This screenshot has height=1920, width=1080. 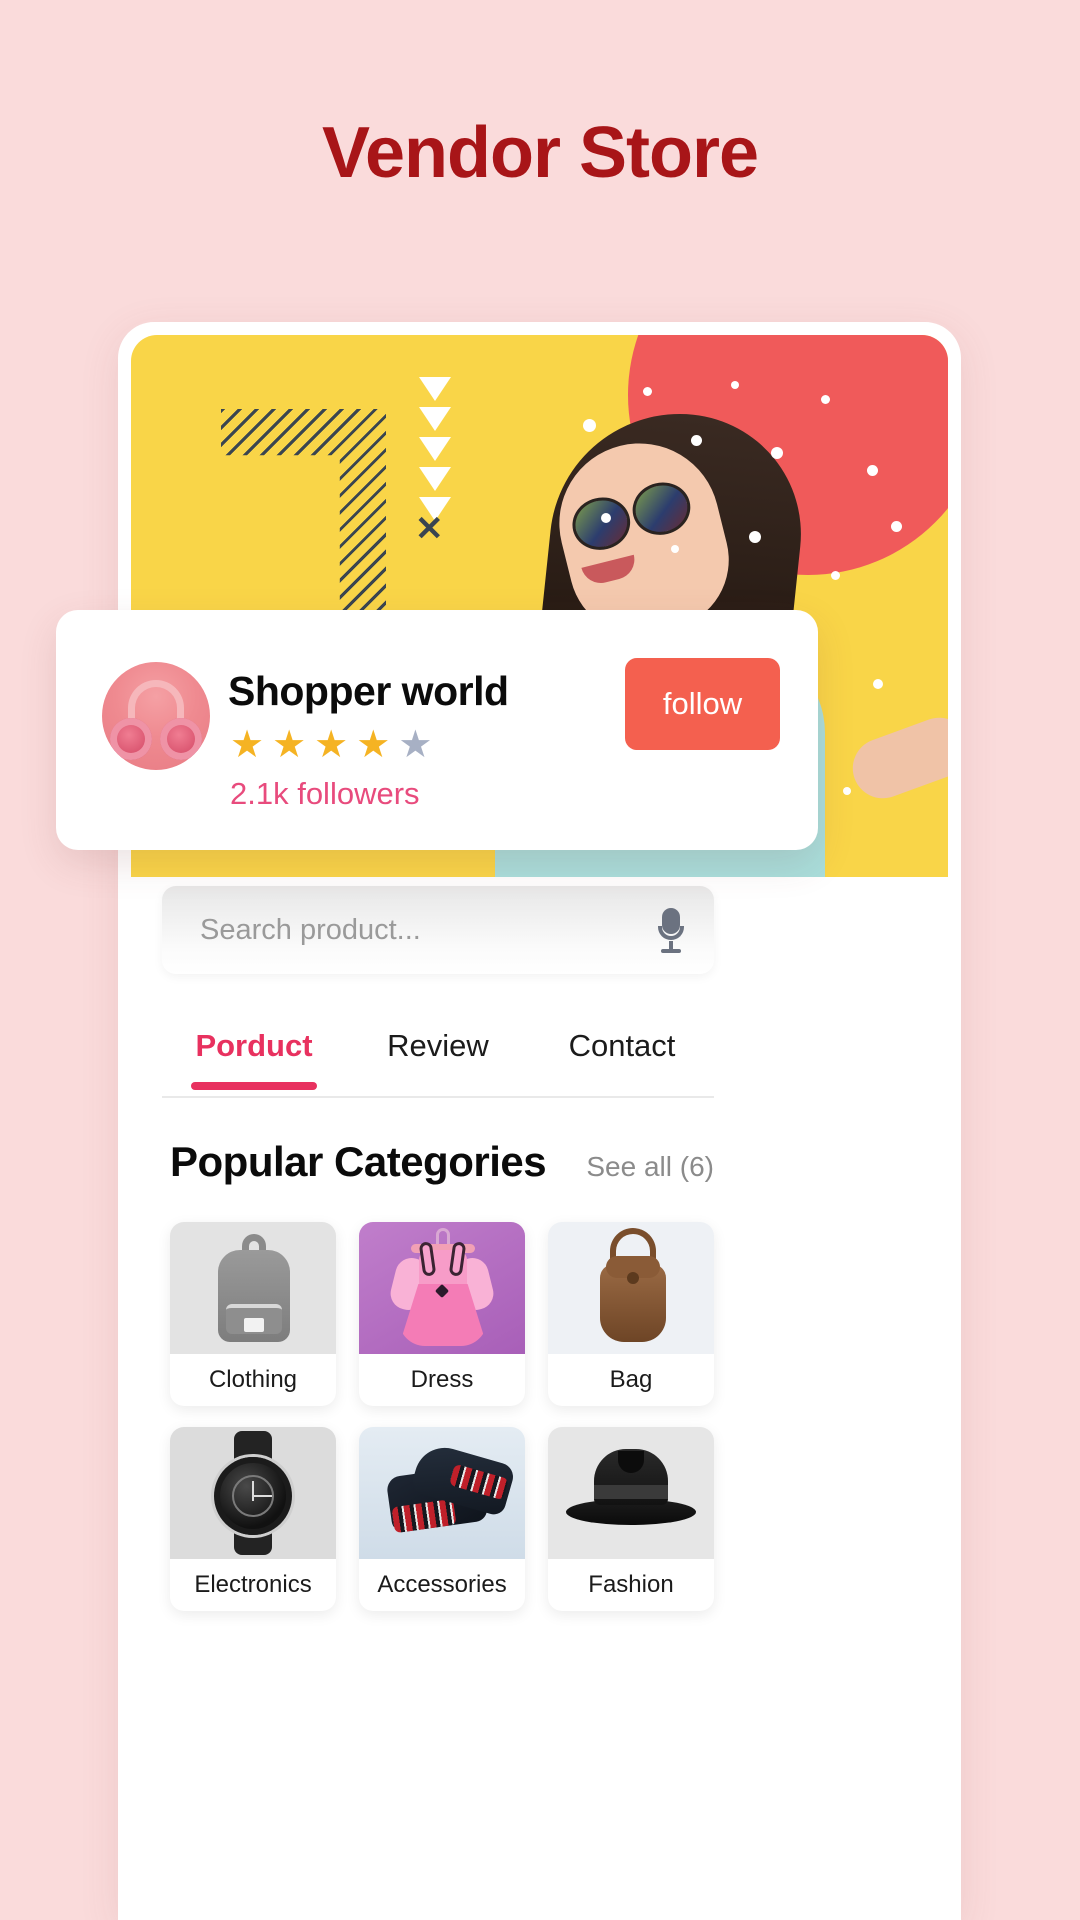 What do you see at coordinates (442, 1288) in the screenshot?
I see `dress-icon` at bounding box center [442, 1288].